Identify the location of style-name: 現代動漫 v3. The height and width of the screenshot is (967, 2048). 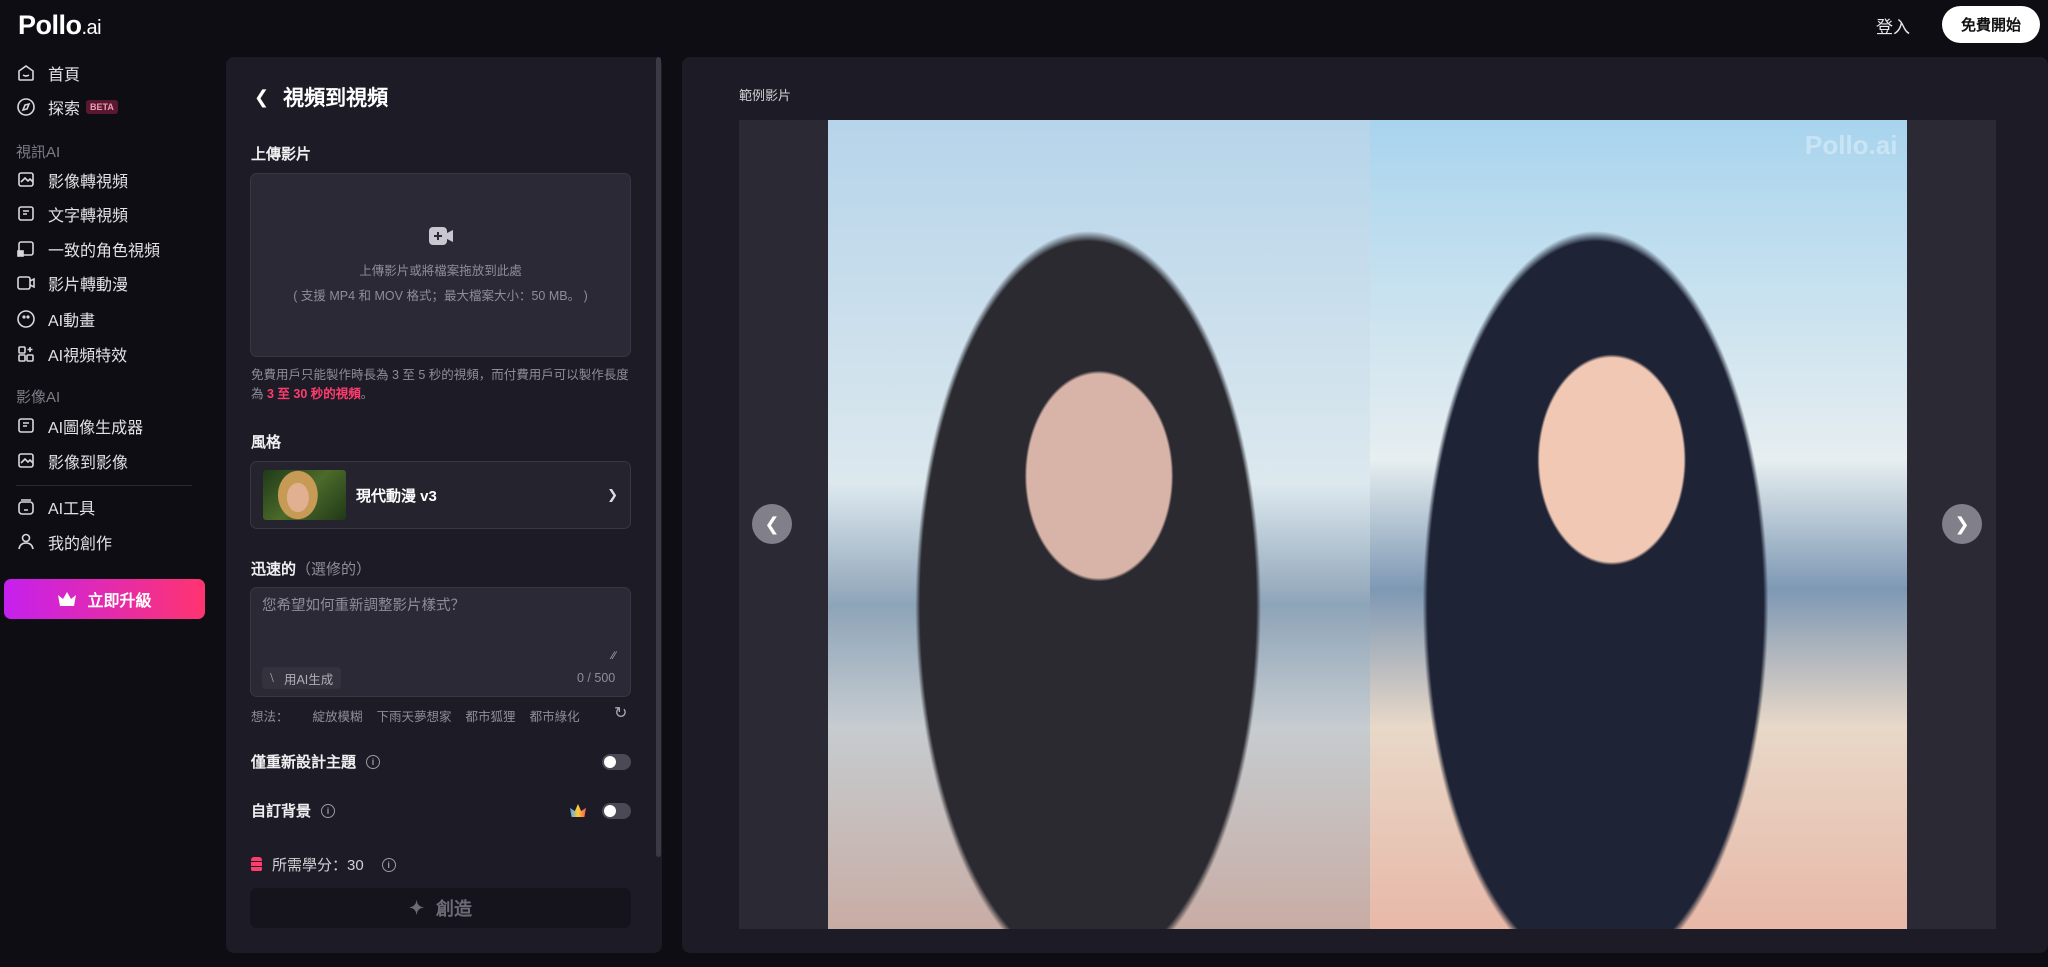
(396, 496).